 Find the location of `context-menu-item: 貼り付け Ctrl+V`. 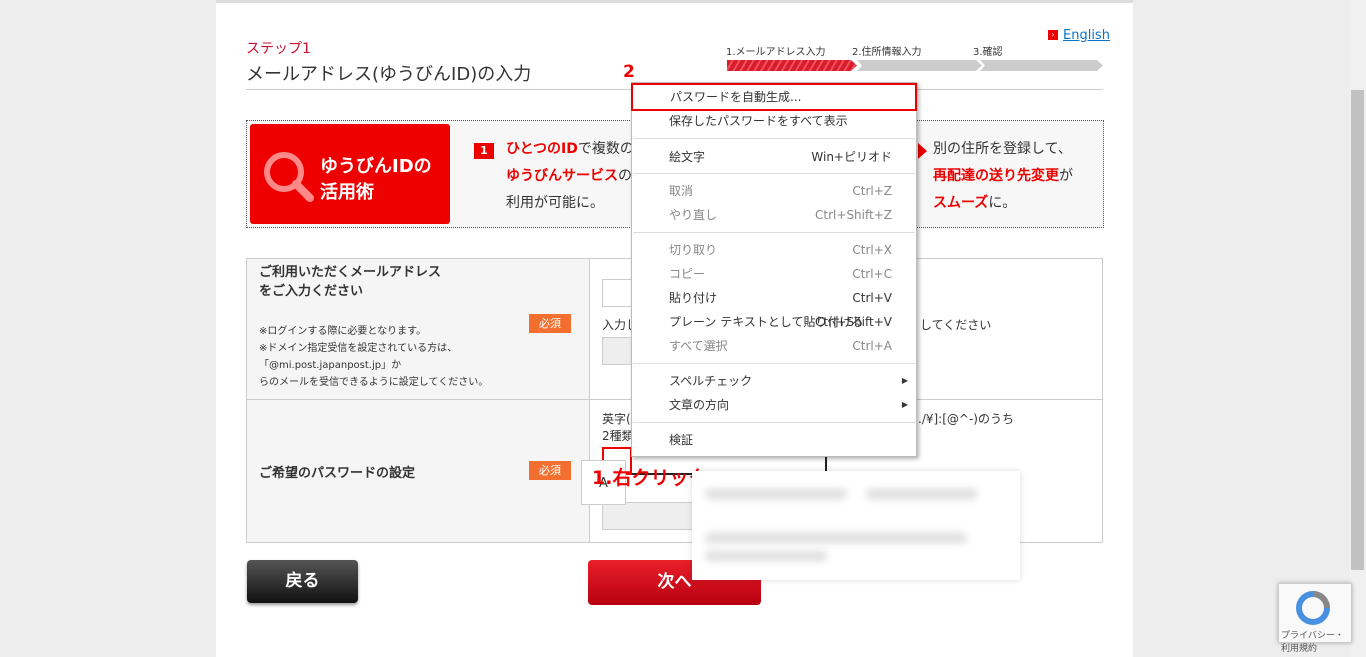

context-menu-item: 貼り付け Ctrl+V is located at coordinates (774, 298).